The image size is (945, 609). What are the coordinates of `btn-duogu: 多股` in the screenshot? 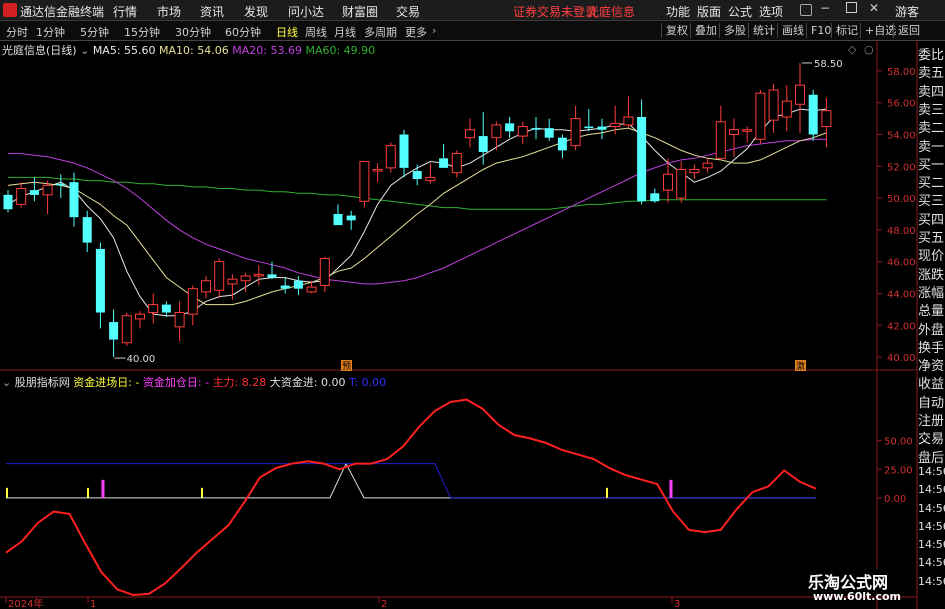 It's located at (734, 30).